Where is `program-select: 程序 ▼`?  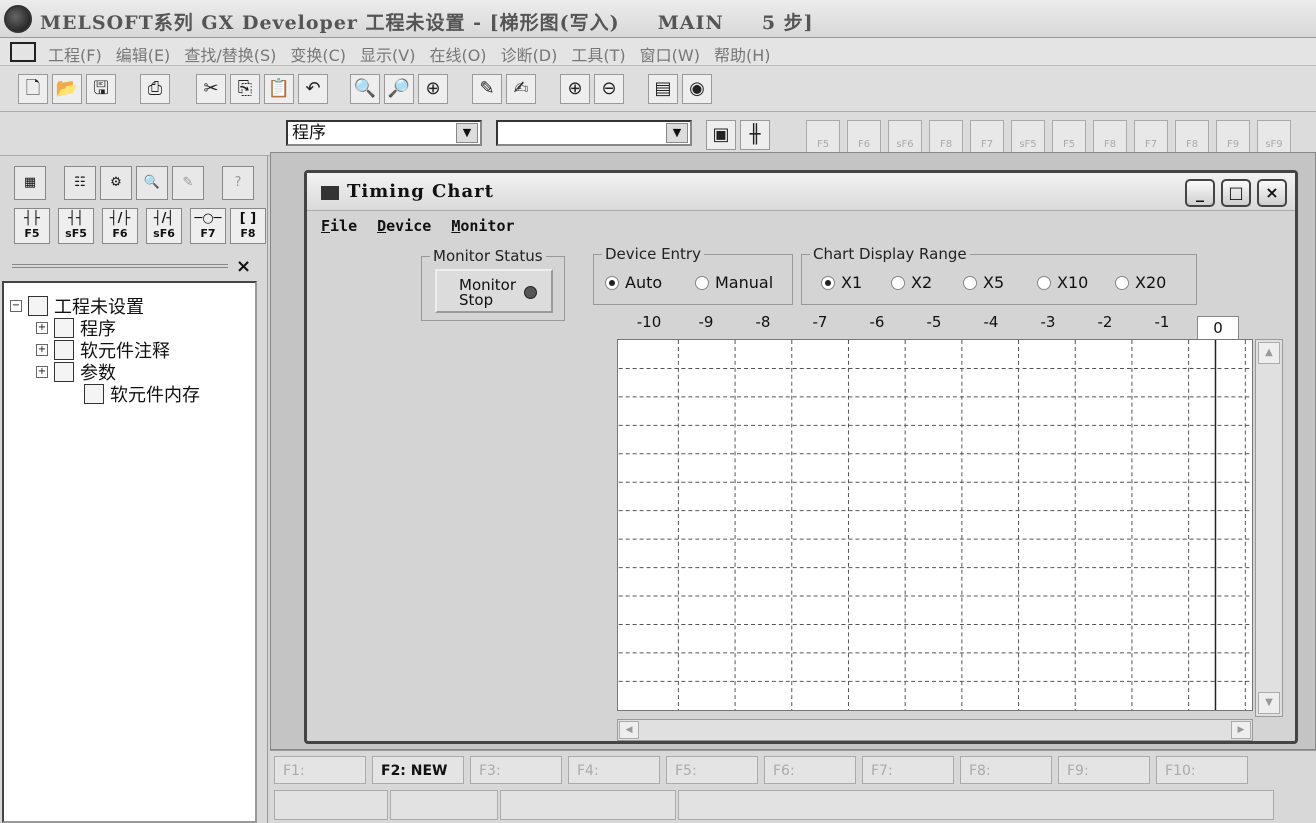
program-select: 程序 ▼ is located at coordinates (384, 133).